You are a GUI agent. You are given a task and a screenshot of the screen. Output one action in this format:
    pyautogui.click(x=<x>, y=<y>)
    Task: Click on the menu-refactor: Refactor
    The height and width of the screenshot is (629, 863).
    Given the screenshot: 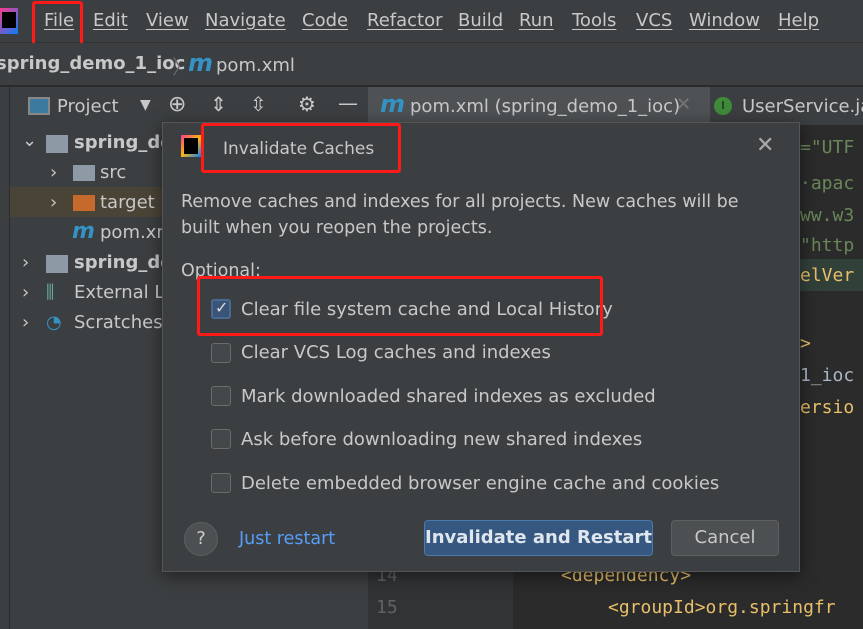 What is the action you would take?
    pyautogui.click(x=405, y=20)
    